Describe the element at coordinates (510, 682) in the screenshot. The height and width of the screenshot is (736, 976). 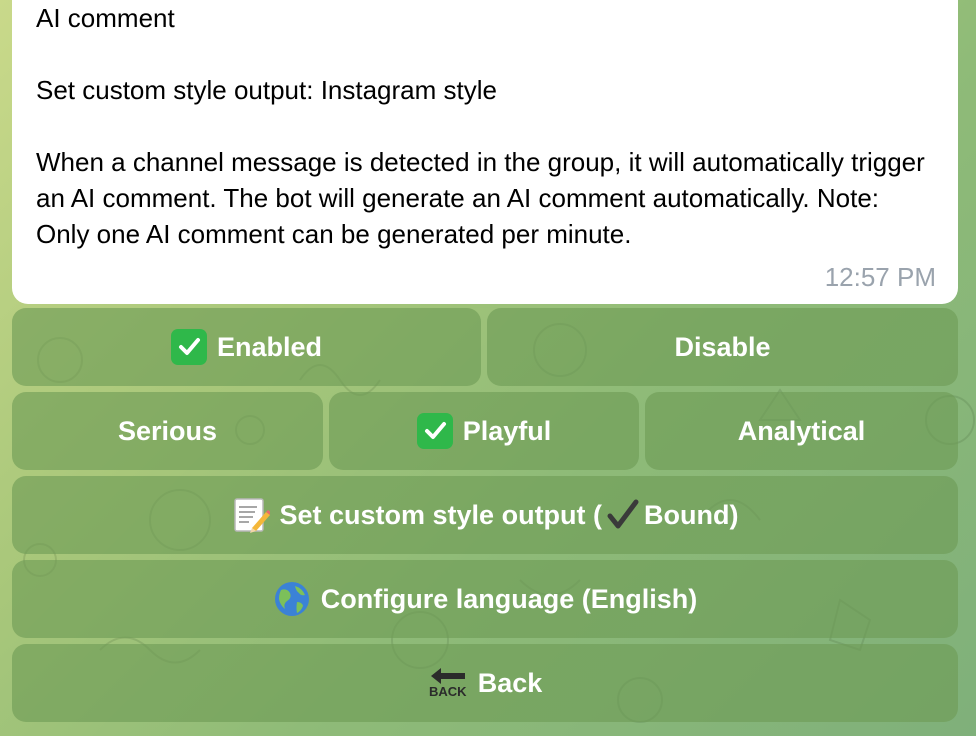
I see `back-button-label: Back` at that location.